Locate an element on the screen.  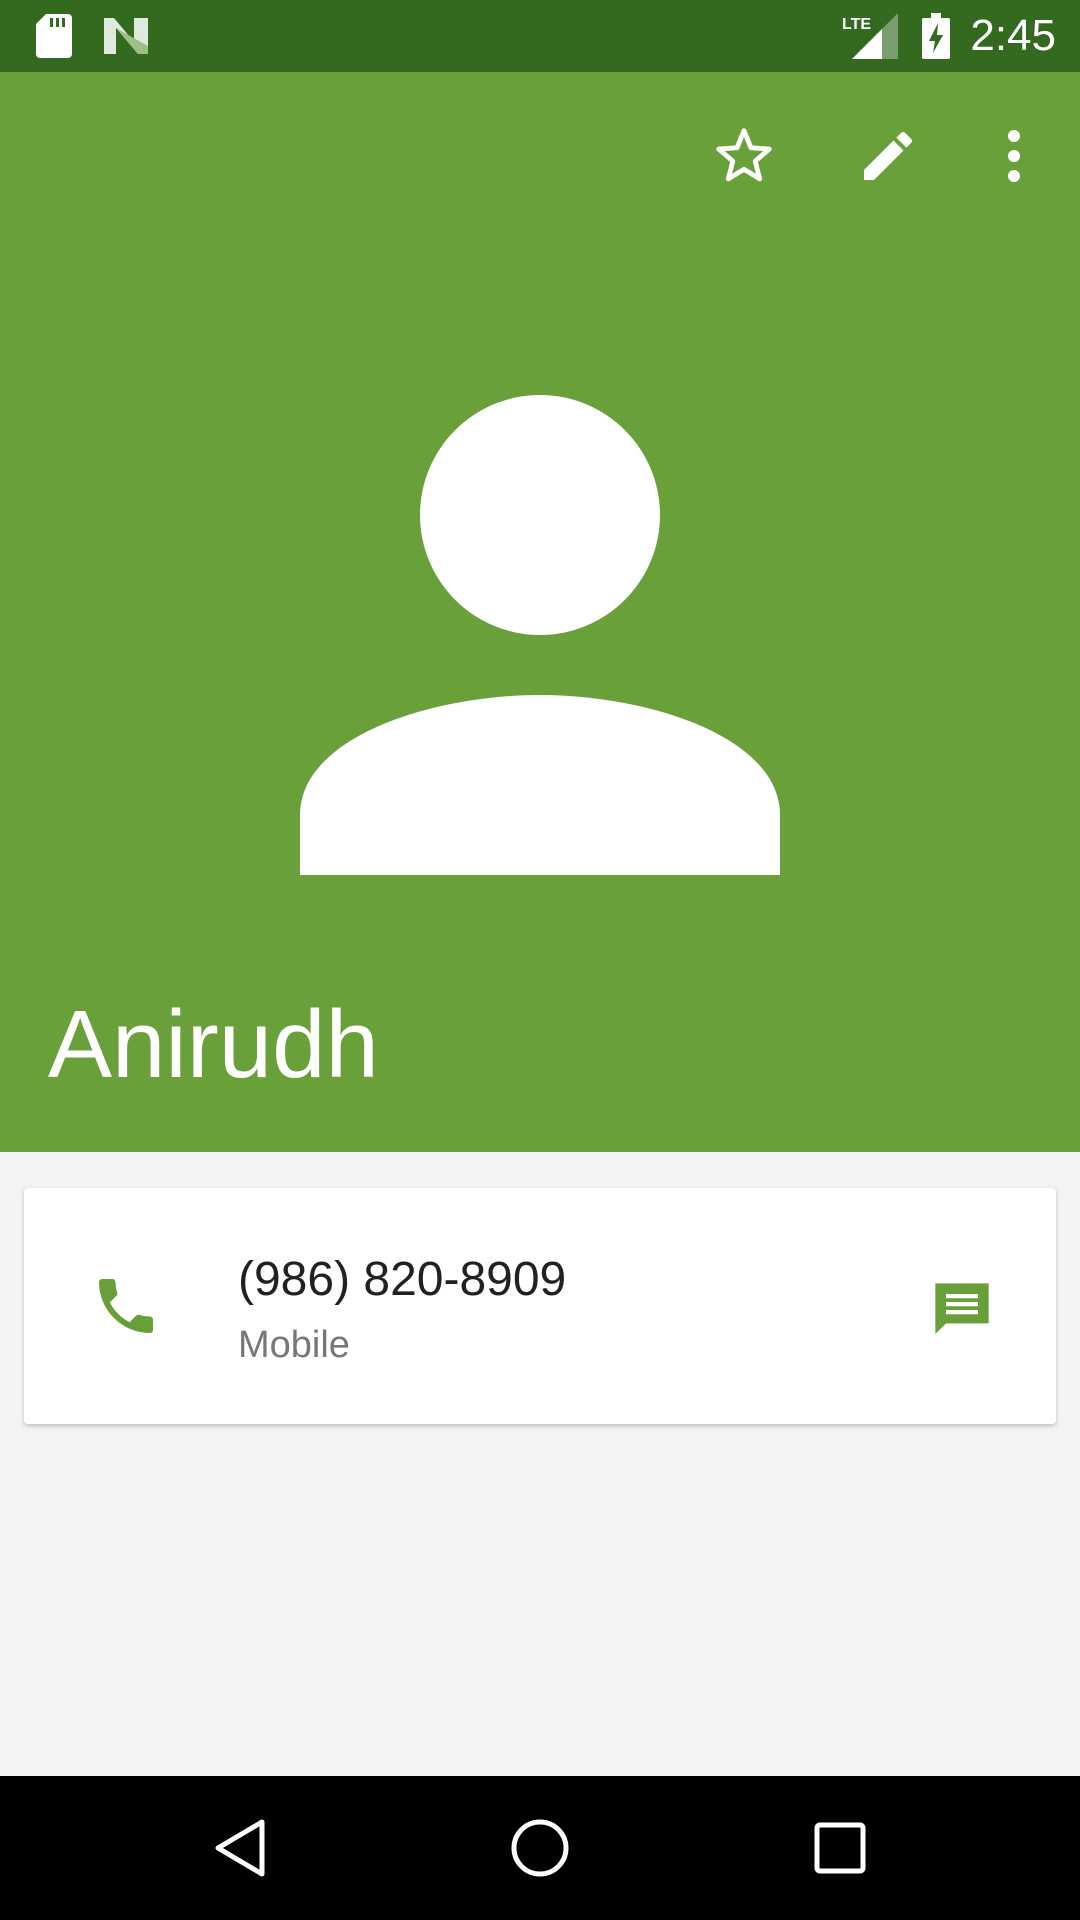
home-icon is located at coordinates (540, 1848).